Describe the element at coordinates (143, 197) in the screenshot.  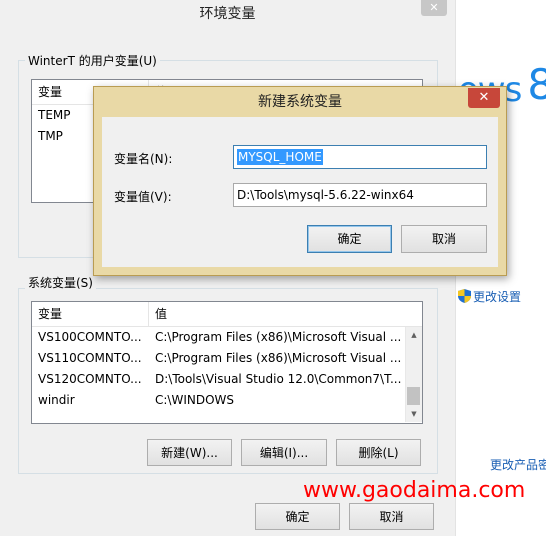
I see `variable-value-label: 变量值(V):` at that location.